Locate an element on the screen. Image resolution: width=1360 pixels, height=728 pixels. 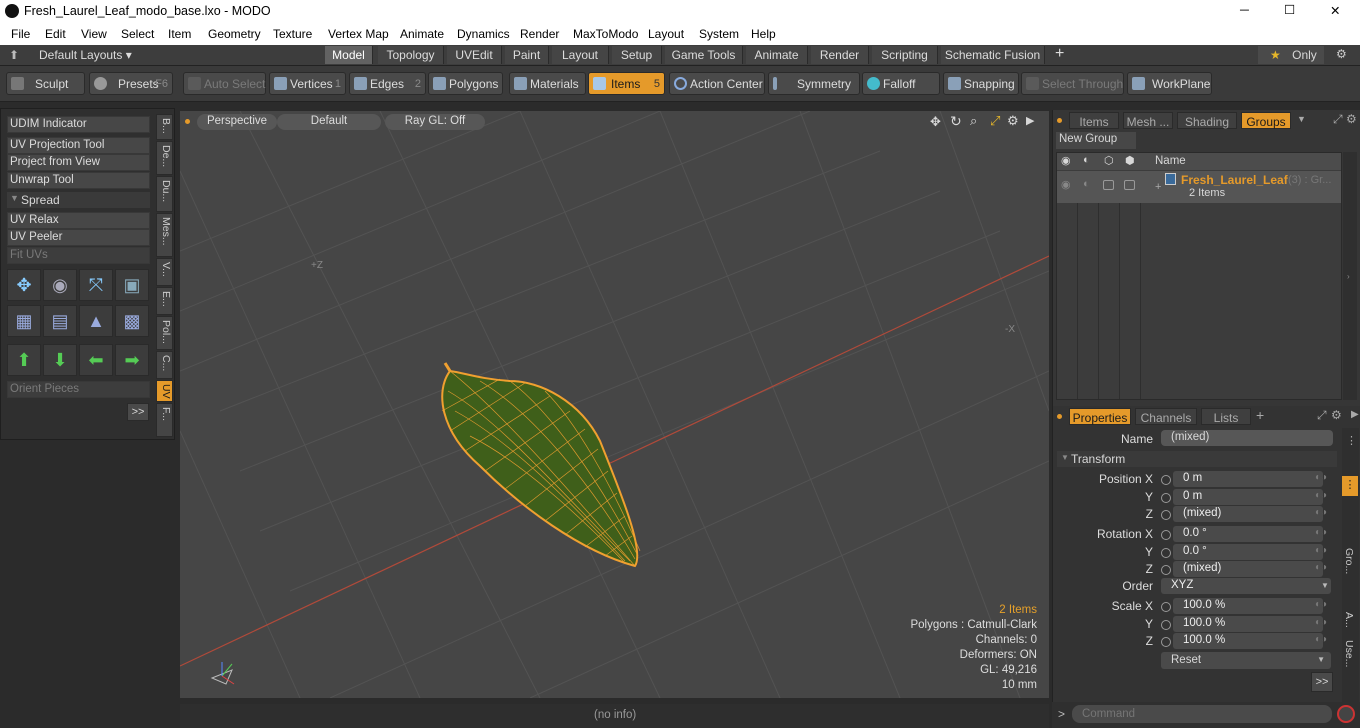
property-field: 0 m is located at coordinates (1248, 479).